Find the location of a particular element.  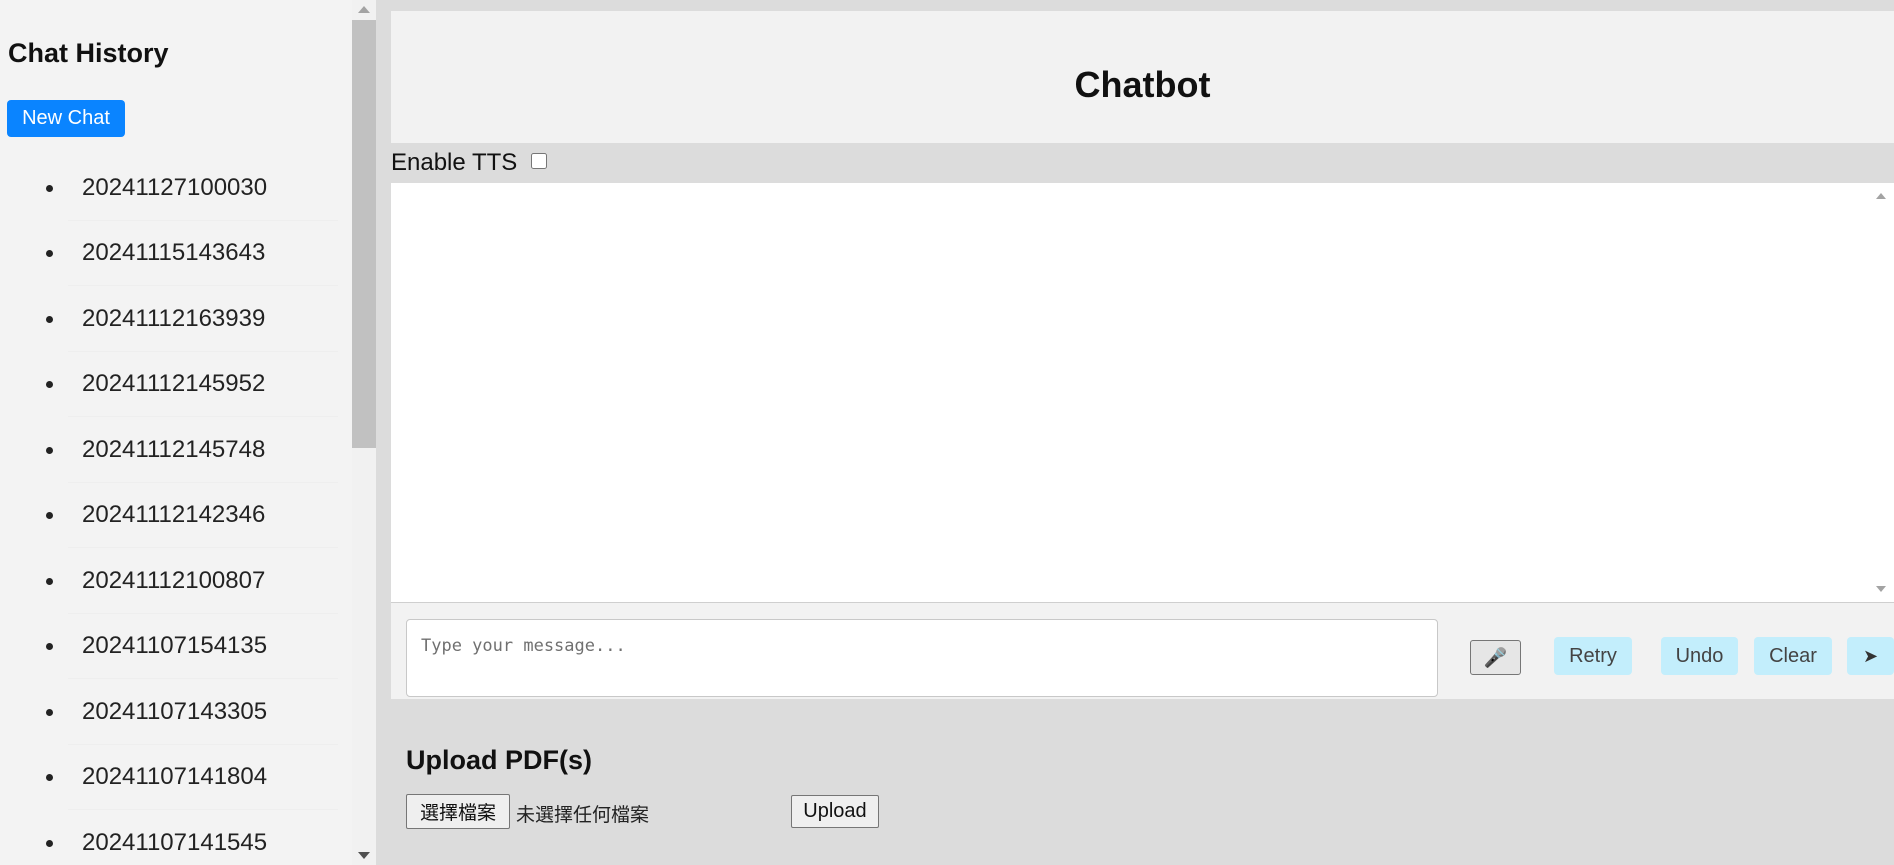

page-title: Chatbot is located at coordinates (1142, 84).